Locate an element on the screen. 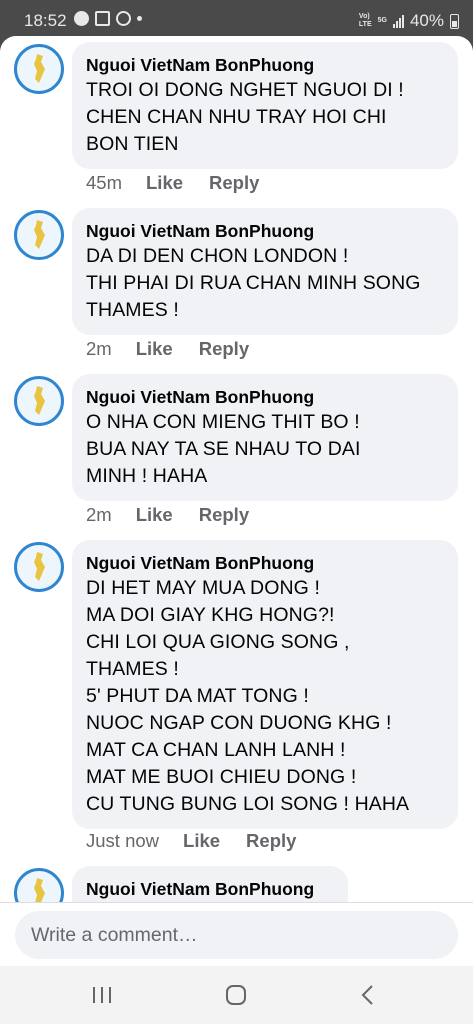 The image size is (473, 1024). status-bar: 18:52 Vo) LTE 5G 40% is located at coordinates (236, 19).